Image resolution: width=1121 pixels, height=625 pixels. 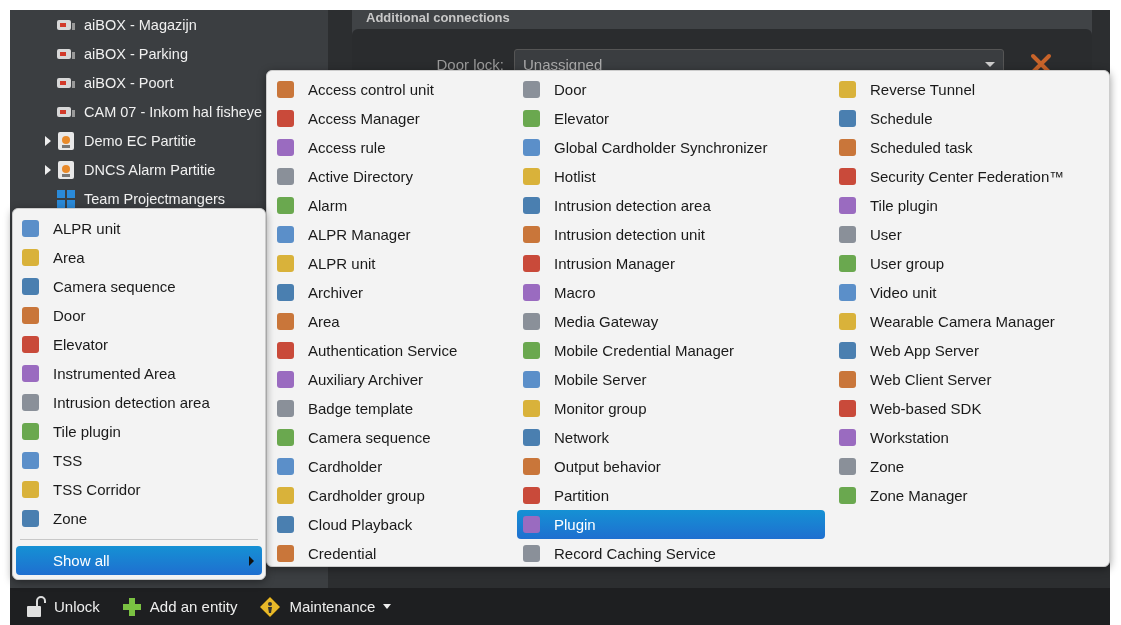 What do you see at coordinates (394, 495) in the screenshot?
I see `menu-item: Cardholder group` at bounding box center [394, 495].